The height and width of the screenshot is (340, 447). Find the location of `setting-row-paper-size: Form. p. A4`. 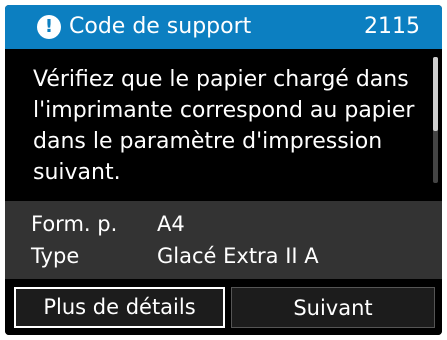

setting-row-paper-size: Form. p. A4 is located at coordinates (108, 224).